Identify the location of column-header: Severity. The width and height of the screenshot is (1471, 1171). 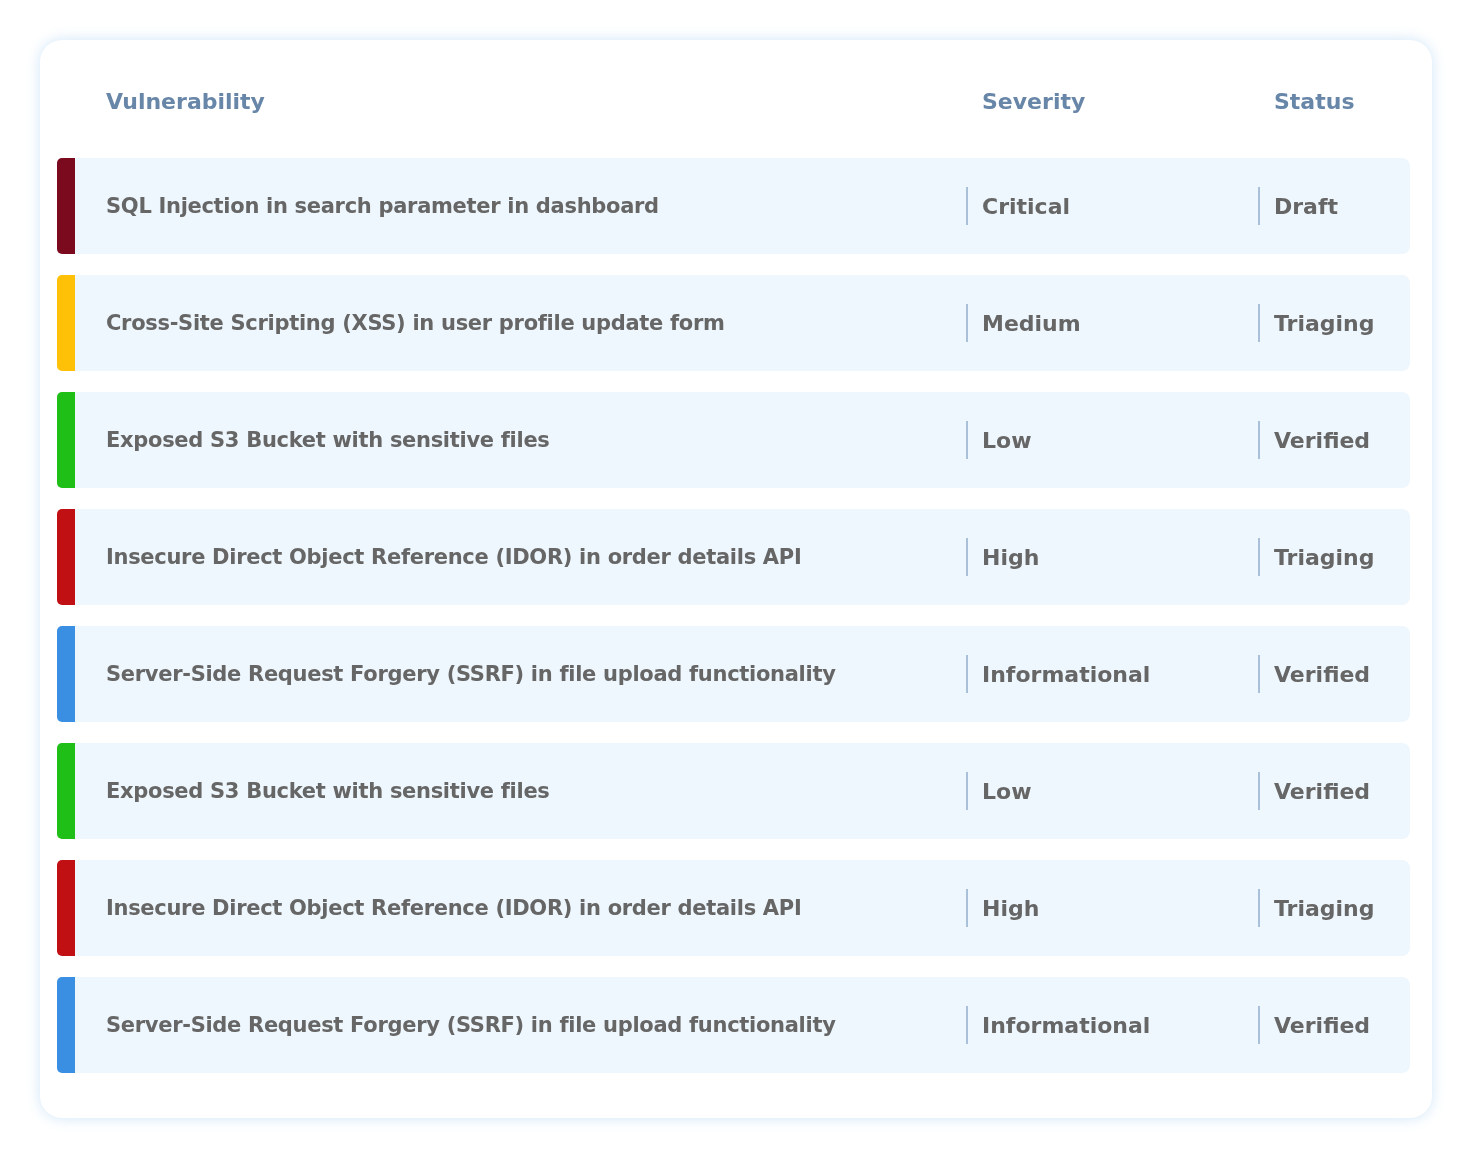
(1034, 101).